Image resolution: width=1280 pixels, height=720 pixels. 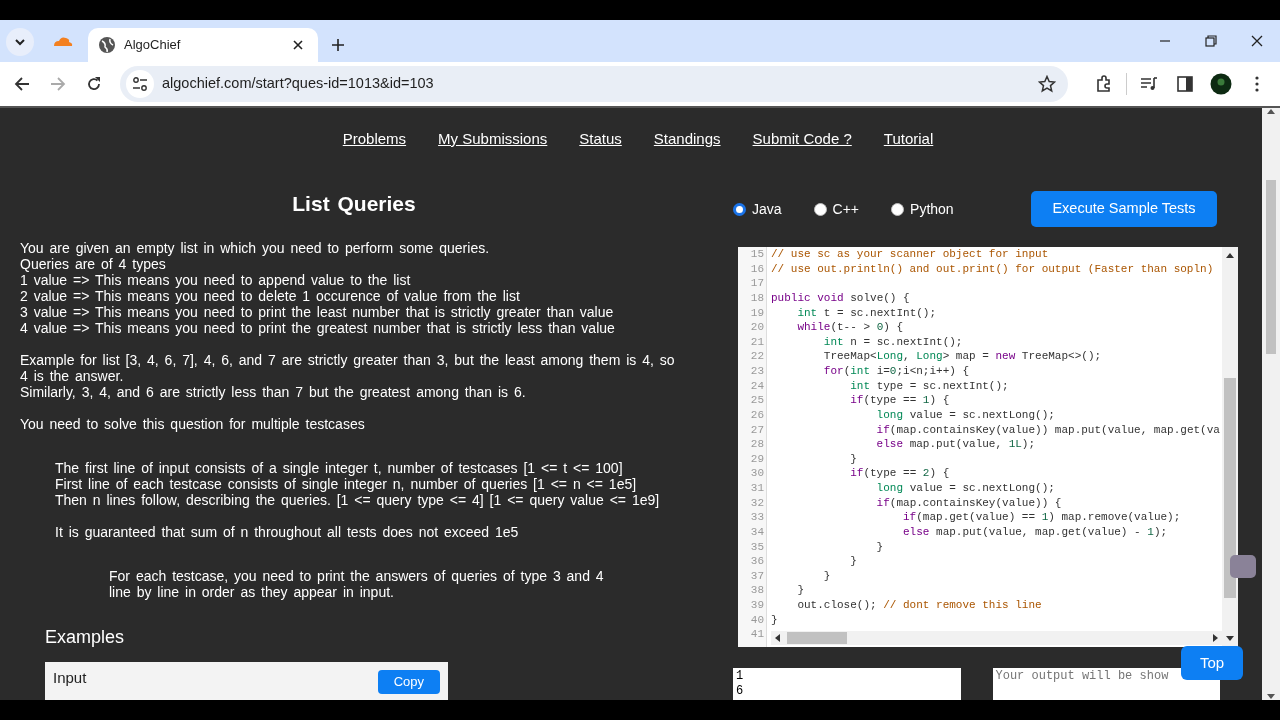 What do you see at coordinates (965, 488) in the screenshot?
I see `code-line: long value = sc.nextLong();` at bounding box center [965, 488].